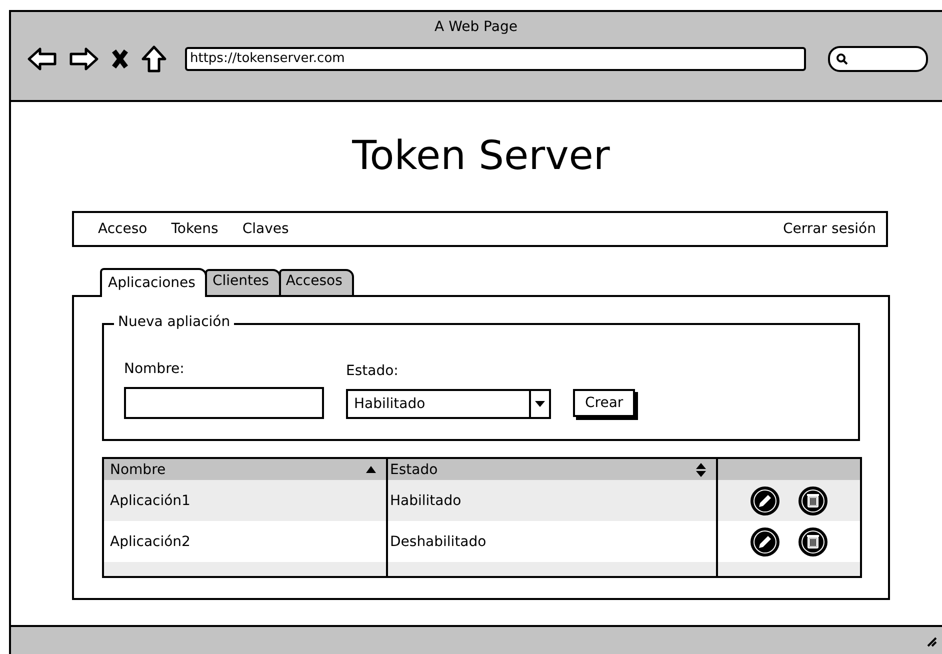 Image resolution: width=942 pixels, height=654 pixels. What do you see at coordinates (316, 282) in the screenshot?
I see `tab: Accesos` at bounding box center [316, 282].